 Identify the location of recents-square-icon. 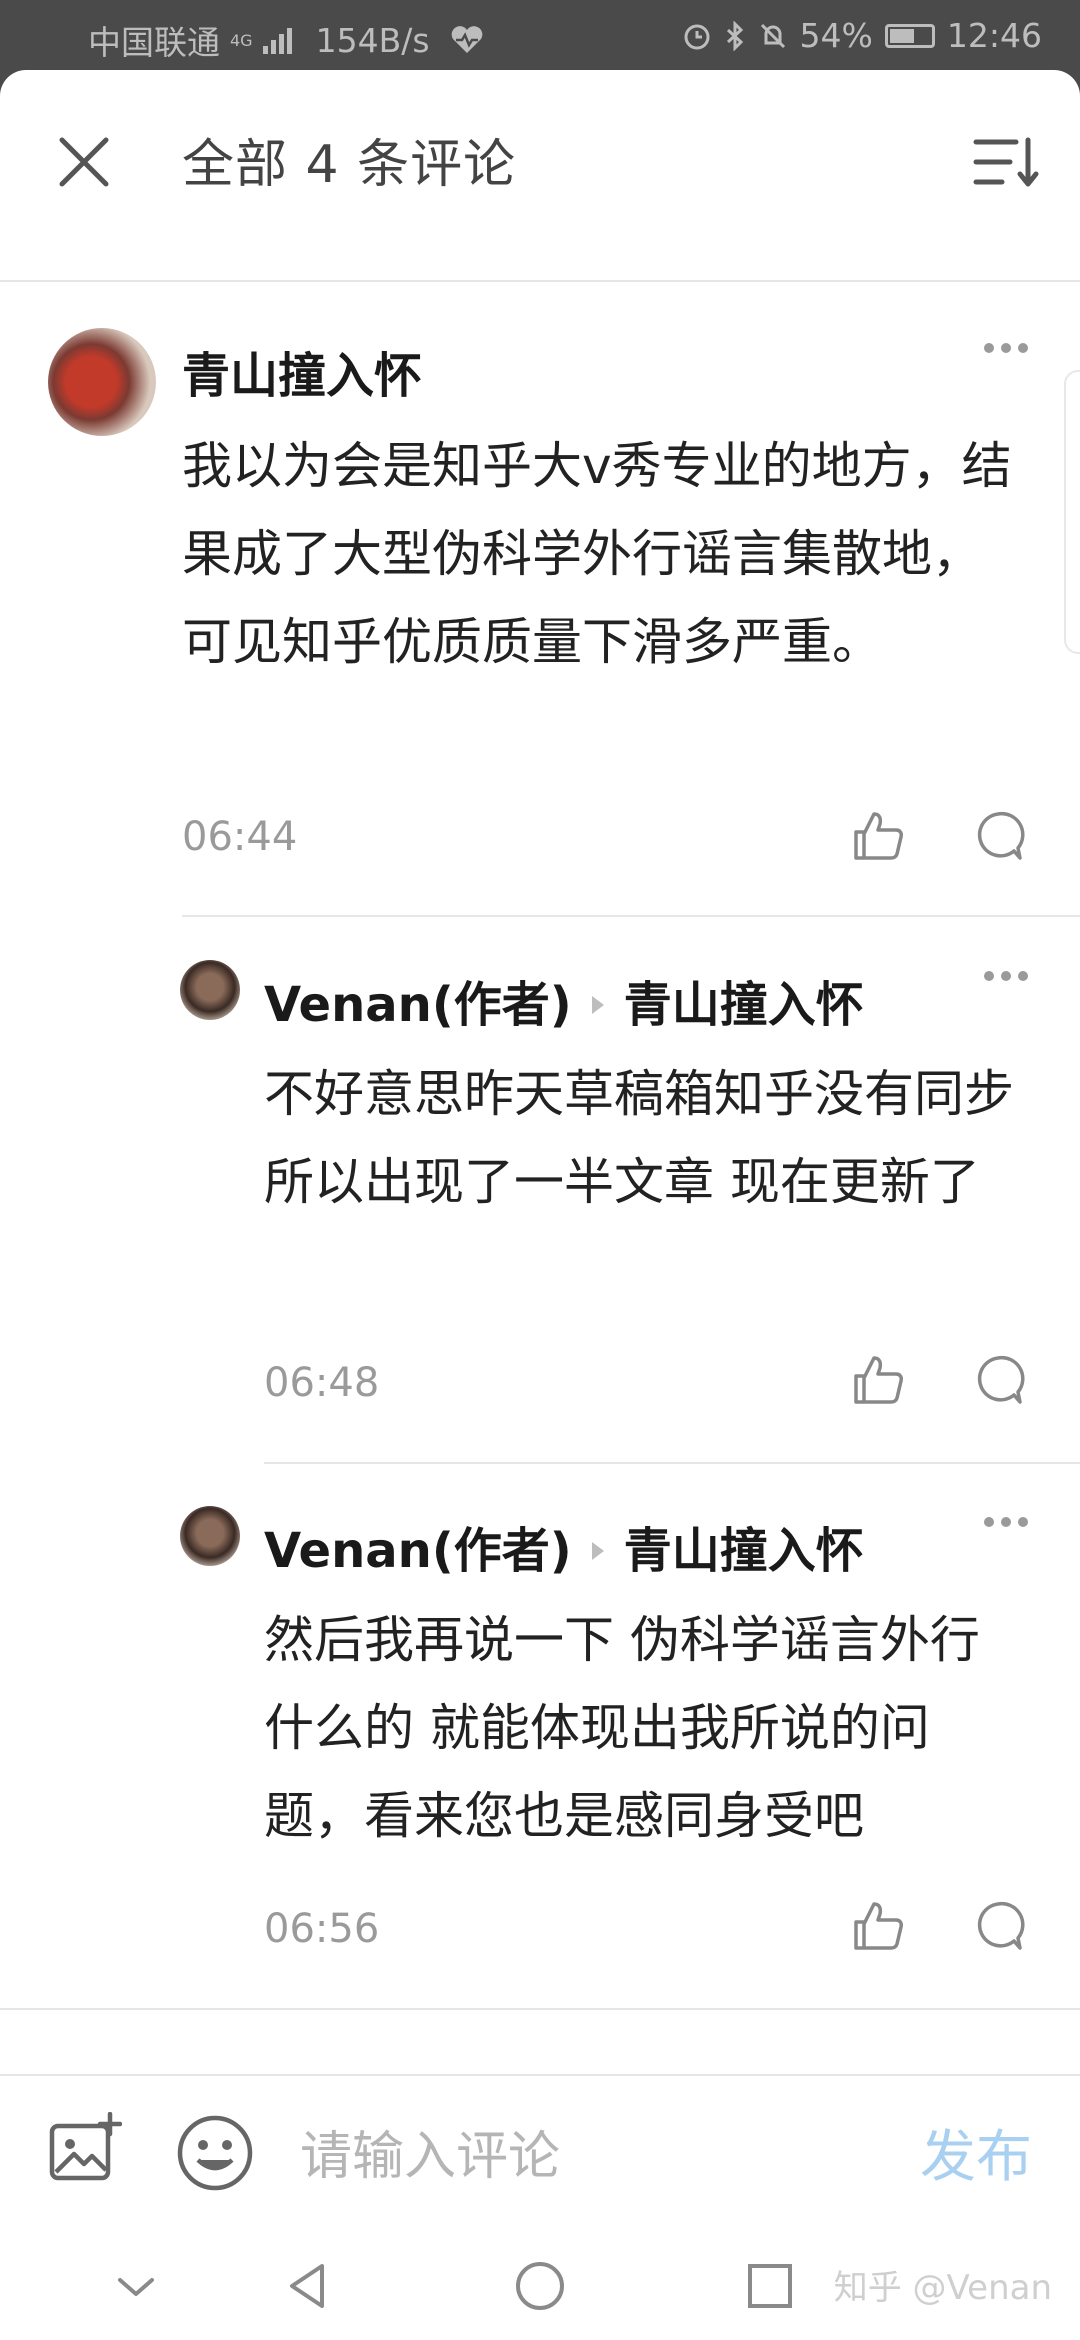
(770, 2286).